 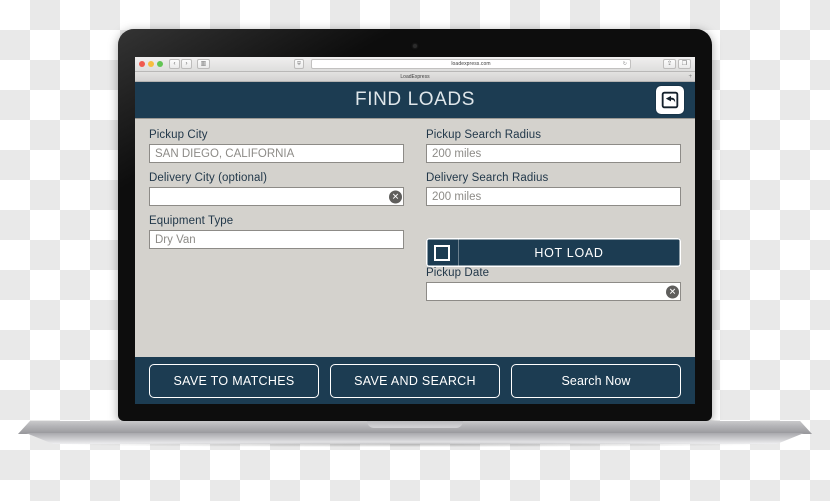 What do you see at coordinates (684, 64) in the screenshot?
I see `show-tabs-icon: ❐` at bounding box center [684, 64].